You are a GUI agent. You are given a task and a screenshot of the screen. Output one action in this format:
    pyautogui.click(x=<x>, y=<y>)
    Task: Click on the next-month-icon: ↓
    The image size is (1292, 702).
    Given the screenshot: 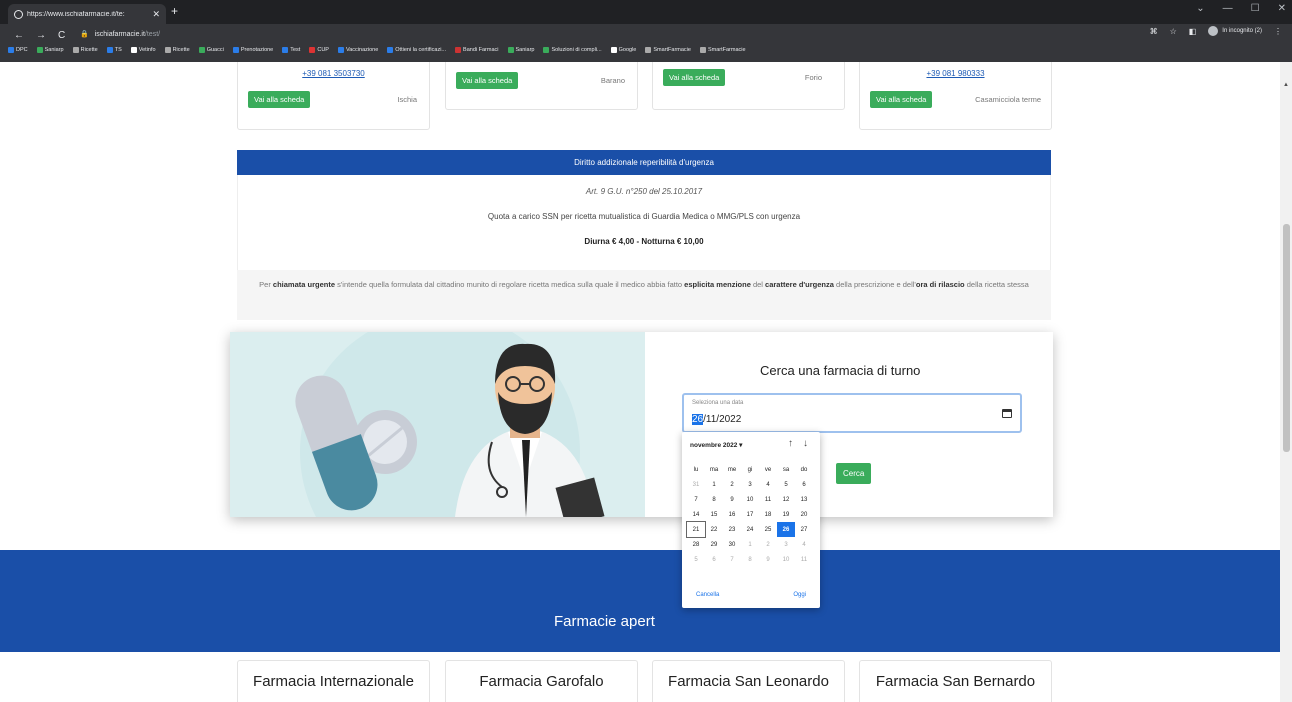 What is the action you would take?
    pyautogui.click(x=805, y=443)
    